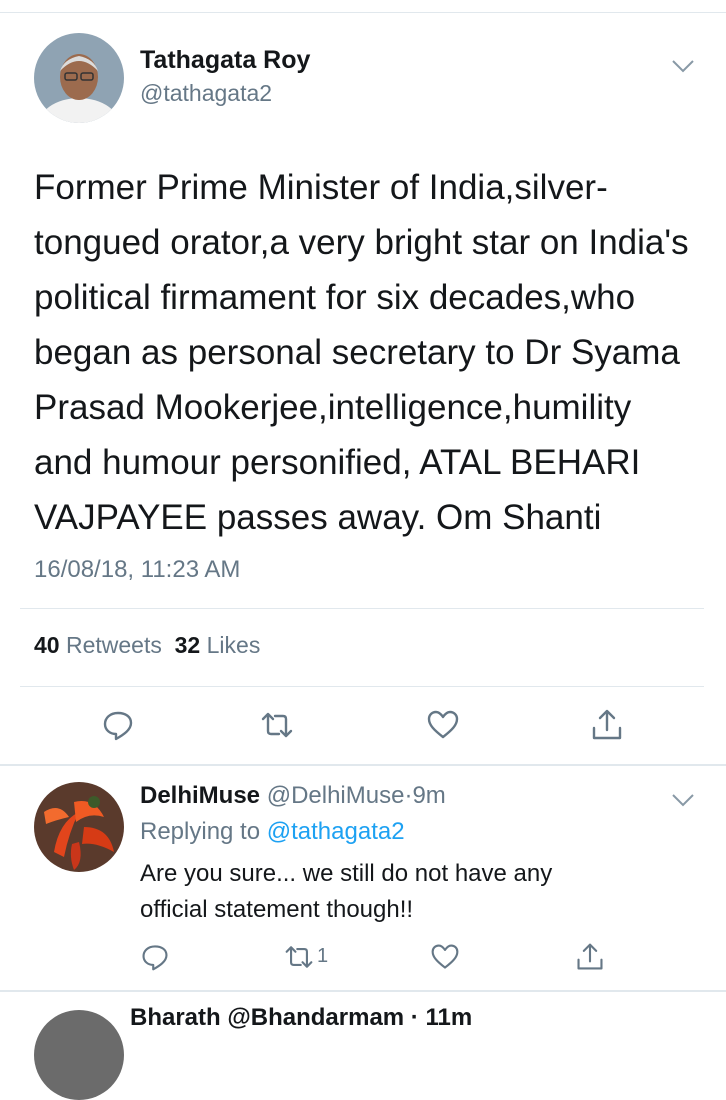 The image size is (726, 1100). I want to click on replying-prefix: Replying to, so click(200, 831).